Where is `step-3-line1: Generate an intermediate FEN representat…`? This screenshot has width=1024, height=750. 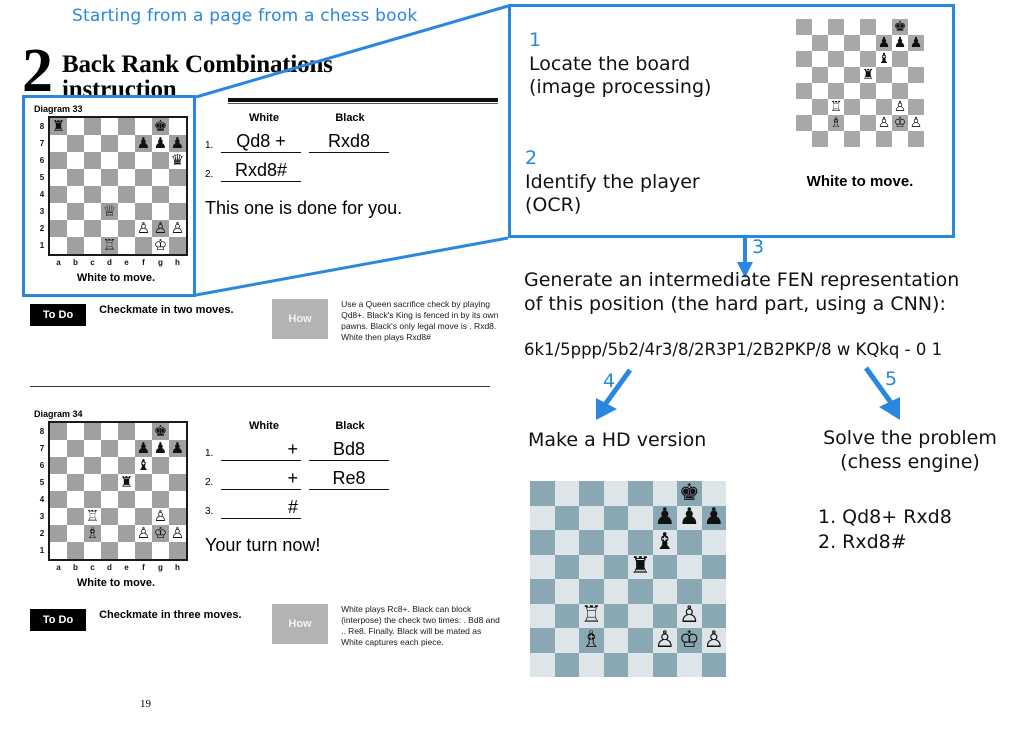 step-3-line1: Generate an intermediate FEN representat… is located at coordinates (742, 280).